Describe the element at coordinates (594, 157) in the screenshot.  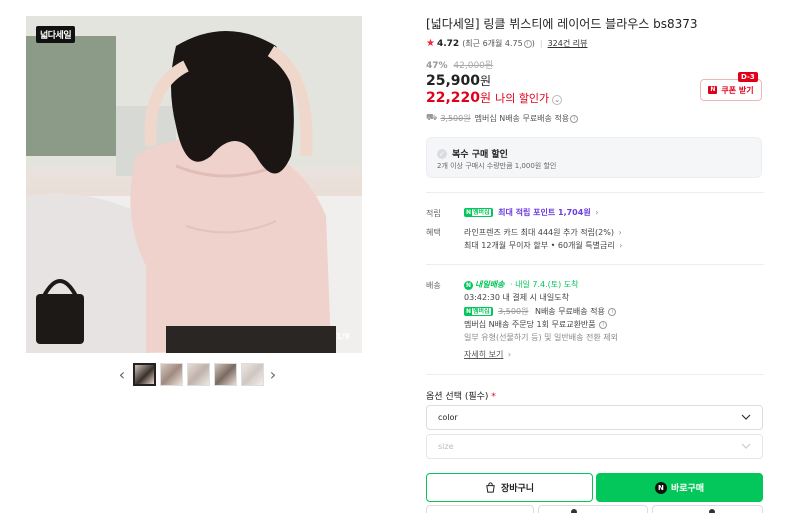
I see `multi-purchase-discount-box: ✓ 복수 구매 할인 2개 이상 구매시 수량만큼 1,000원 할인` at that location.